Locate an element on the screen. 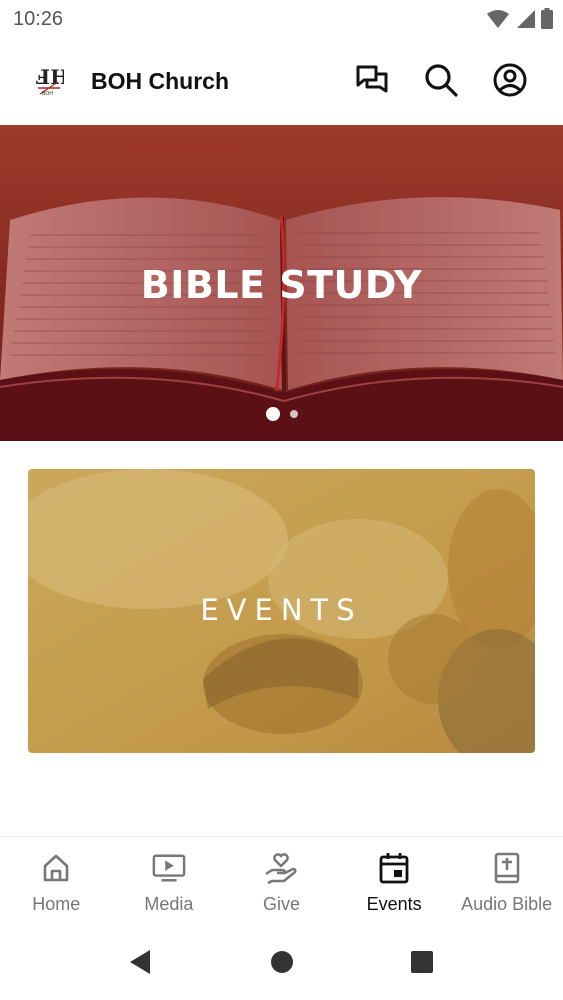 The height and width of the screenshot is (1000, 563). chat-button is located at coordinates (372, 82).